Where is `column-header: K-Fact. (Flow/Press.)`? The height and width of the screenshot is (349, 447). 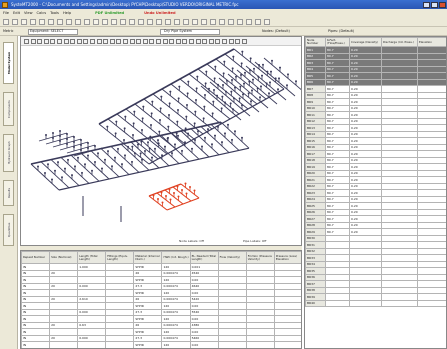 column-header: K-Fact. (Flow/Press.) is located at coordinates (337, 42).